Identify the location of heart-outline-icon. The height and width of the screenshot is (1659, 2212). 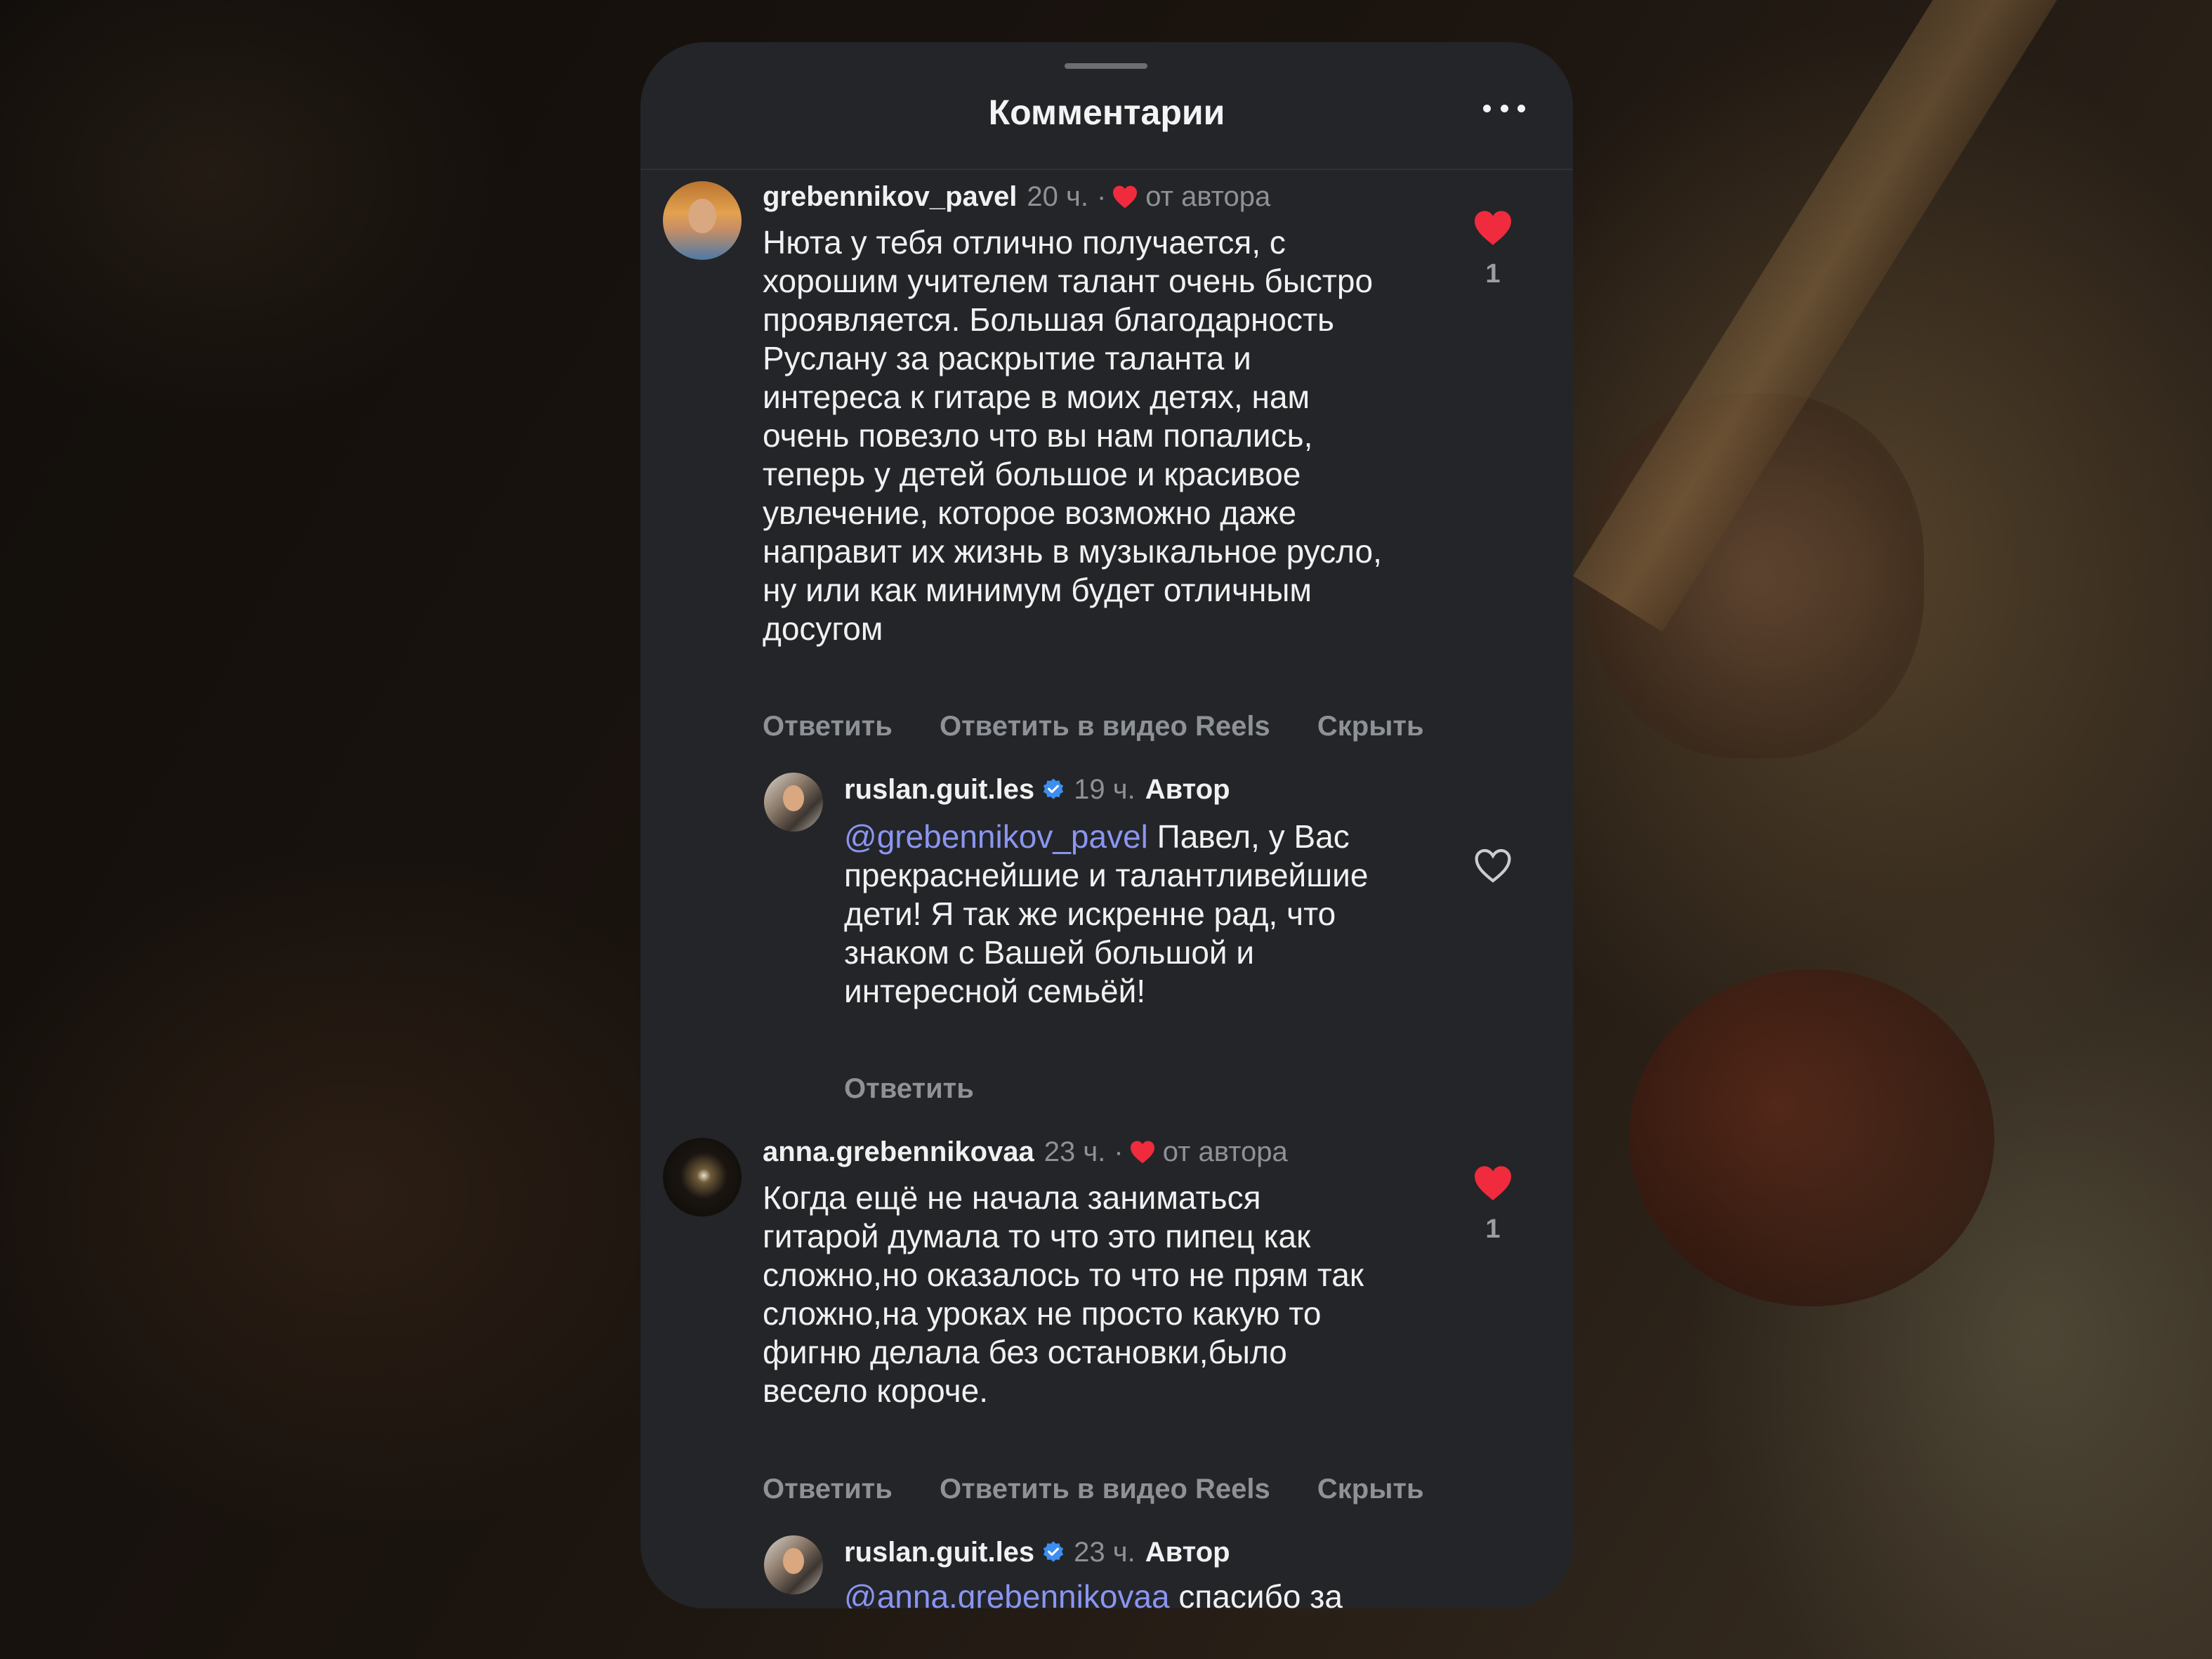
(1493, 865).